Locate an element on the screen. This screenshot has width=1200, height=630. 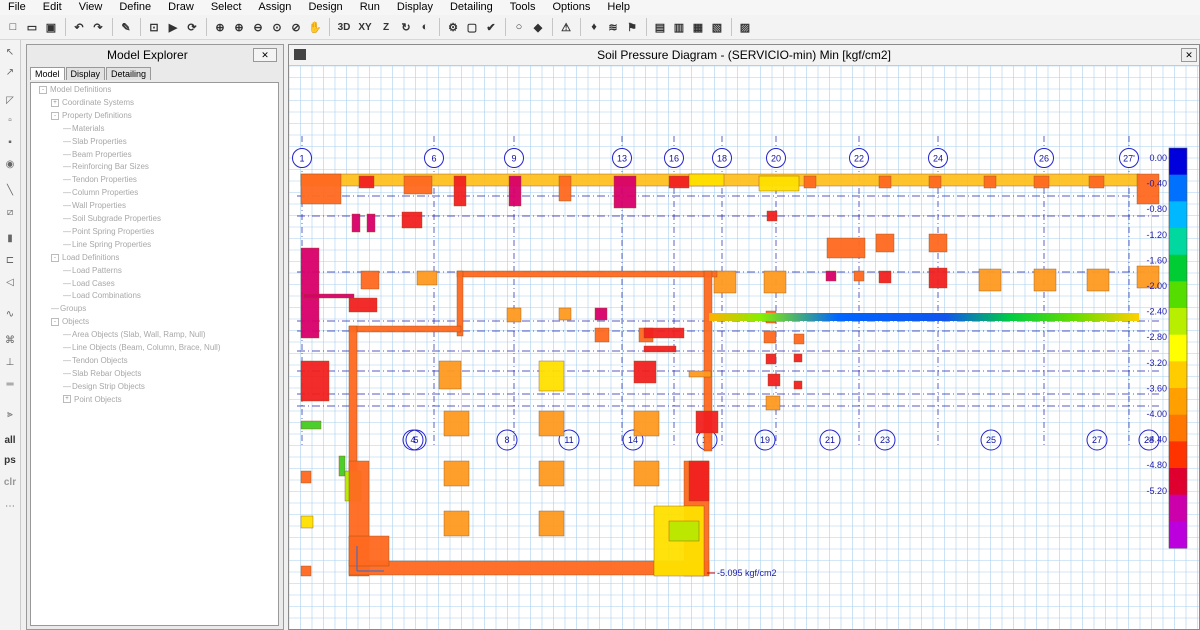
tab-display: Display is located at coordinates (85, 73).